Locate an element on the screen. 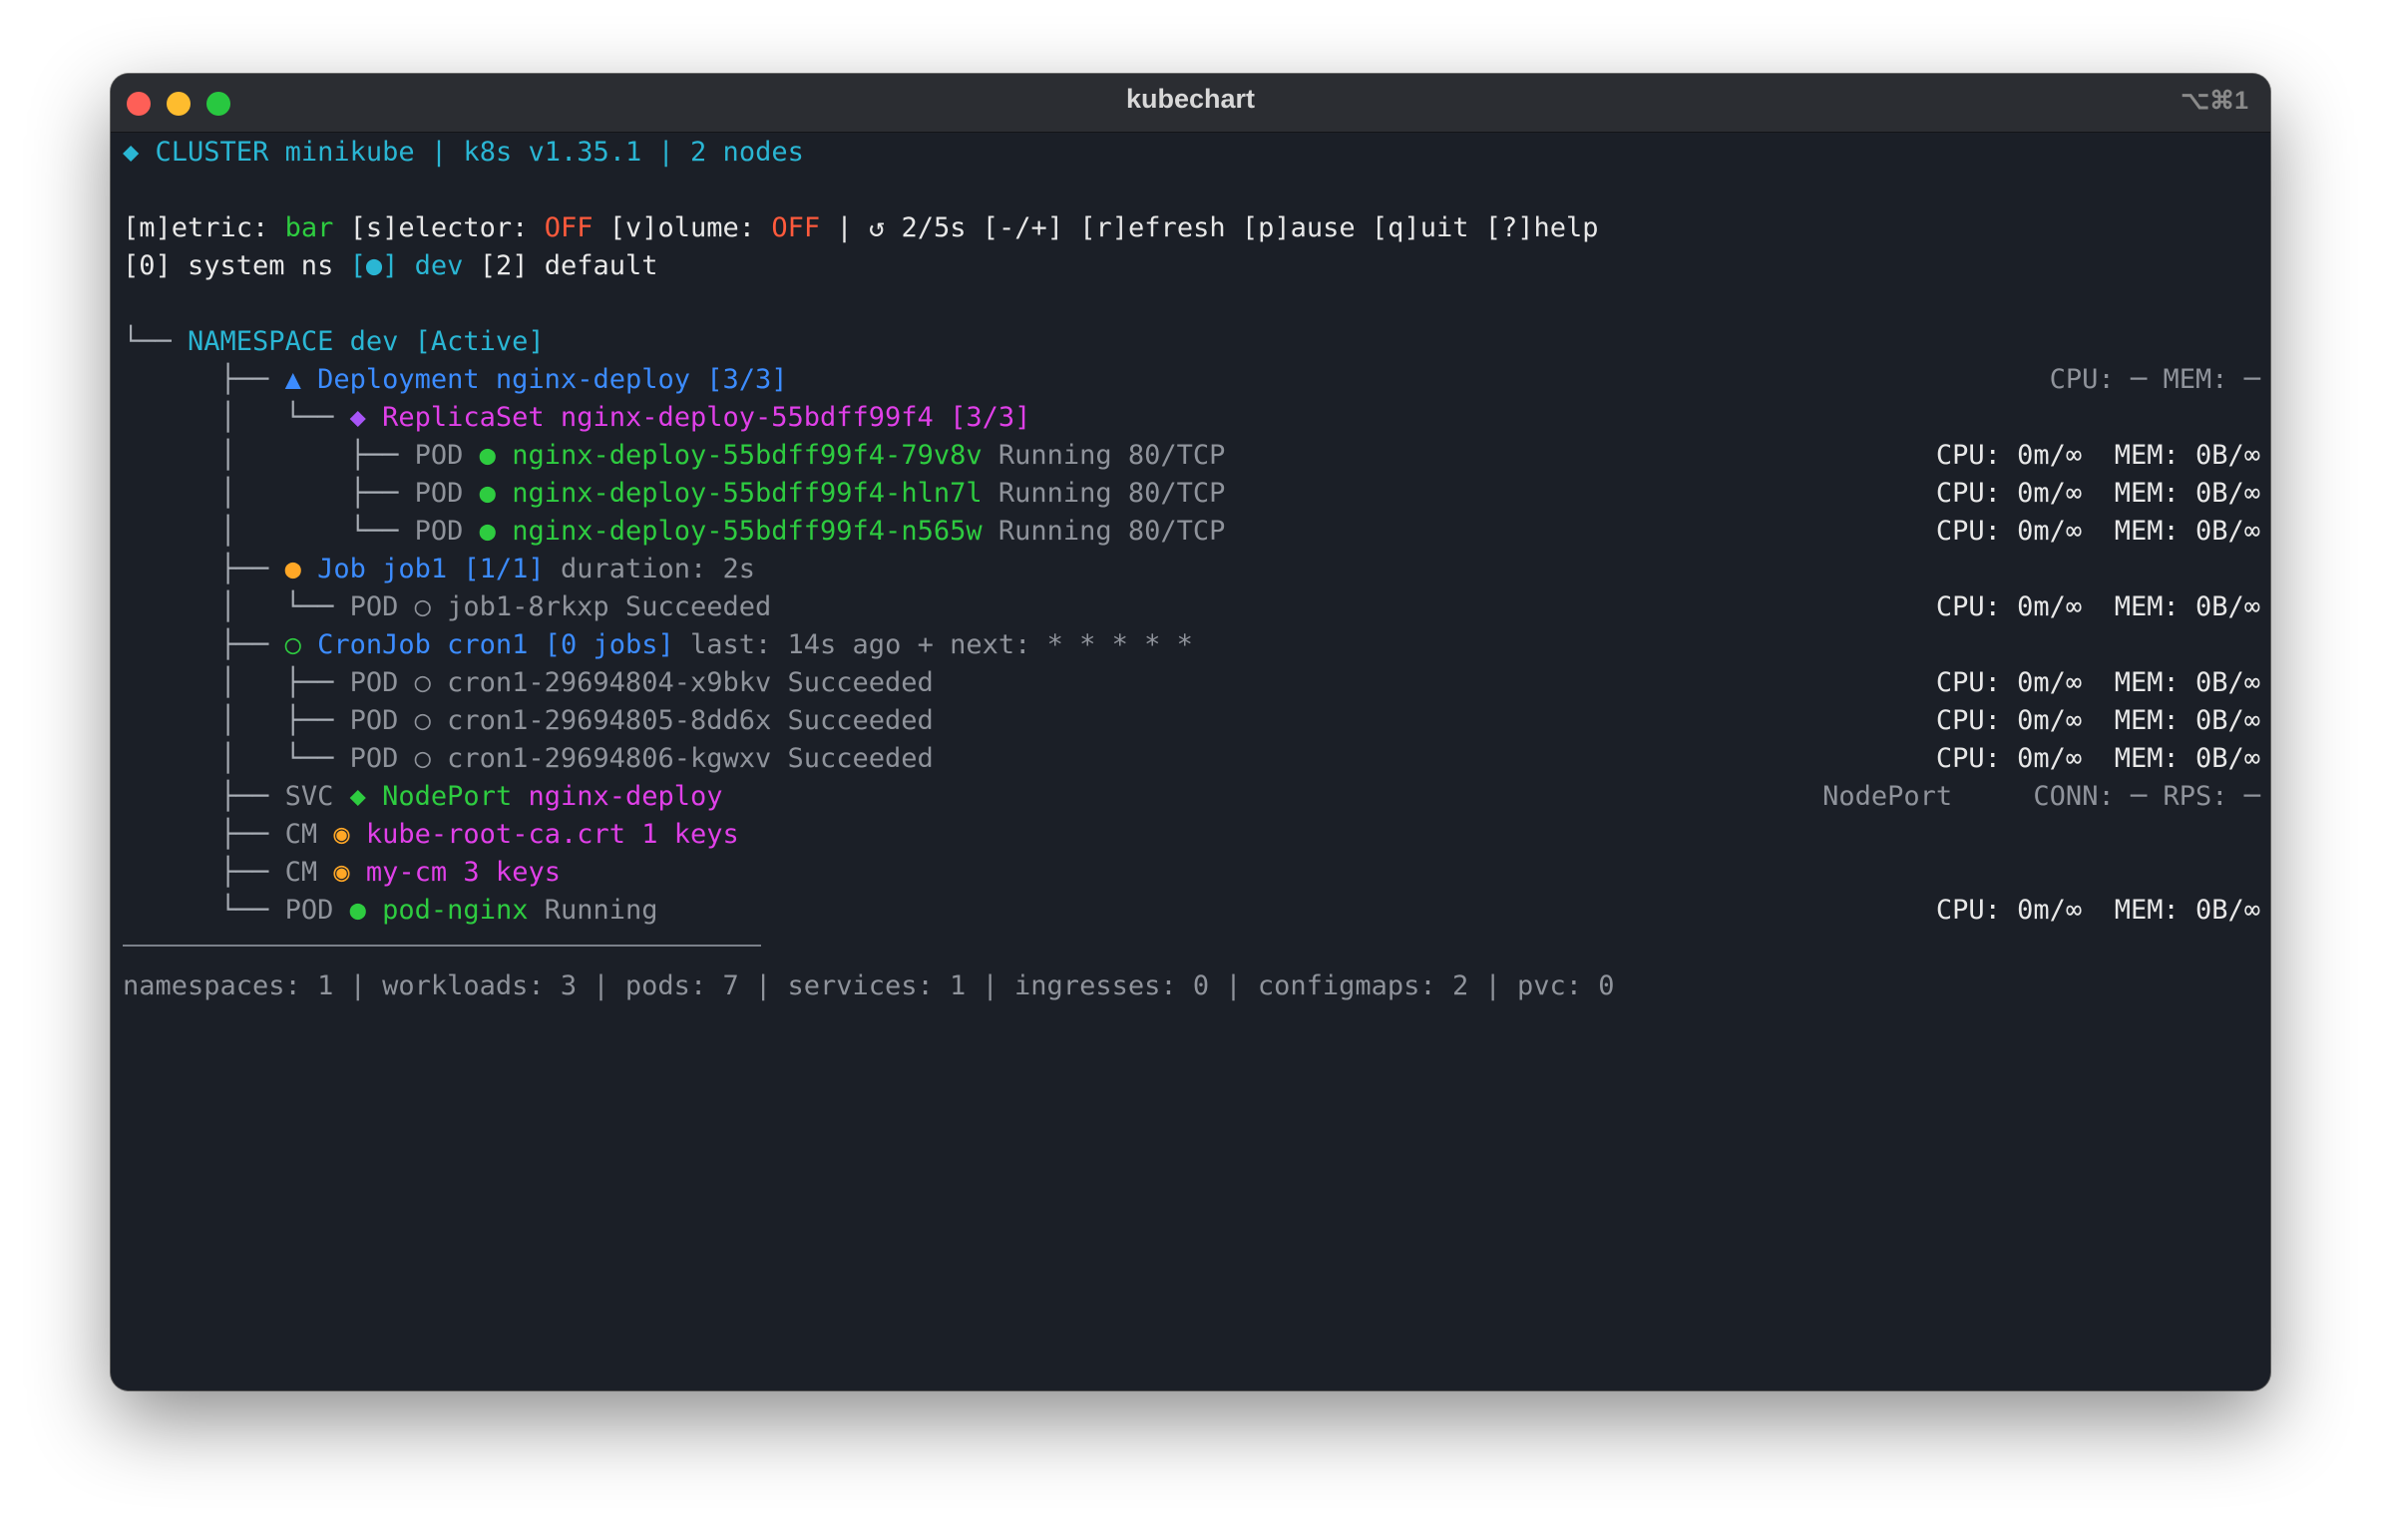  job-duration: duration: 2s is located at coordinates (658, 569).